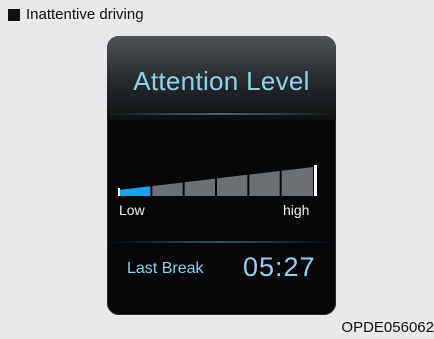 This screenshot has height=339, width=434. I want to click on attention-level-title: Attention Level, so click(221, 81).